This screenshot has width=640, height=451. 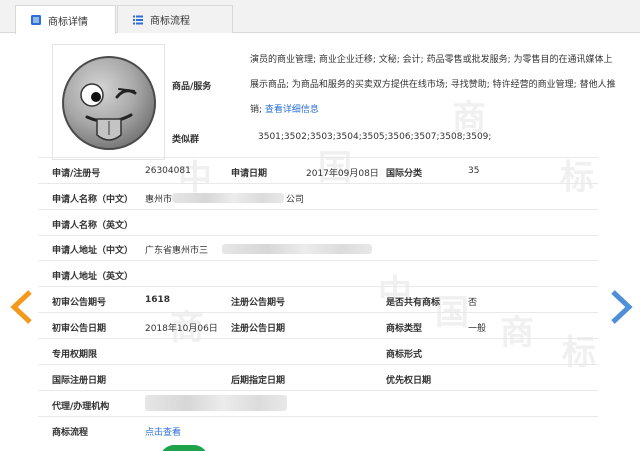 What do you see at coordinates (579, 353) in the screenshot?
I see `watermark-char: 标` at bounding box center [579, 353].